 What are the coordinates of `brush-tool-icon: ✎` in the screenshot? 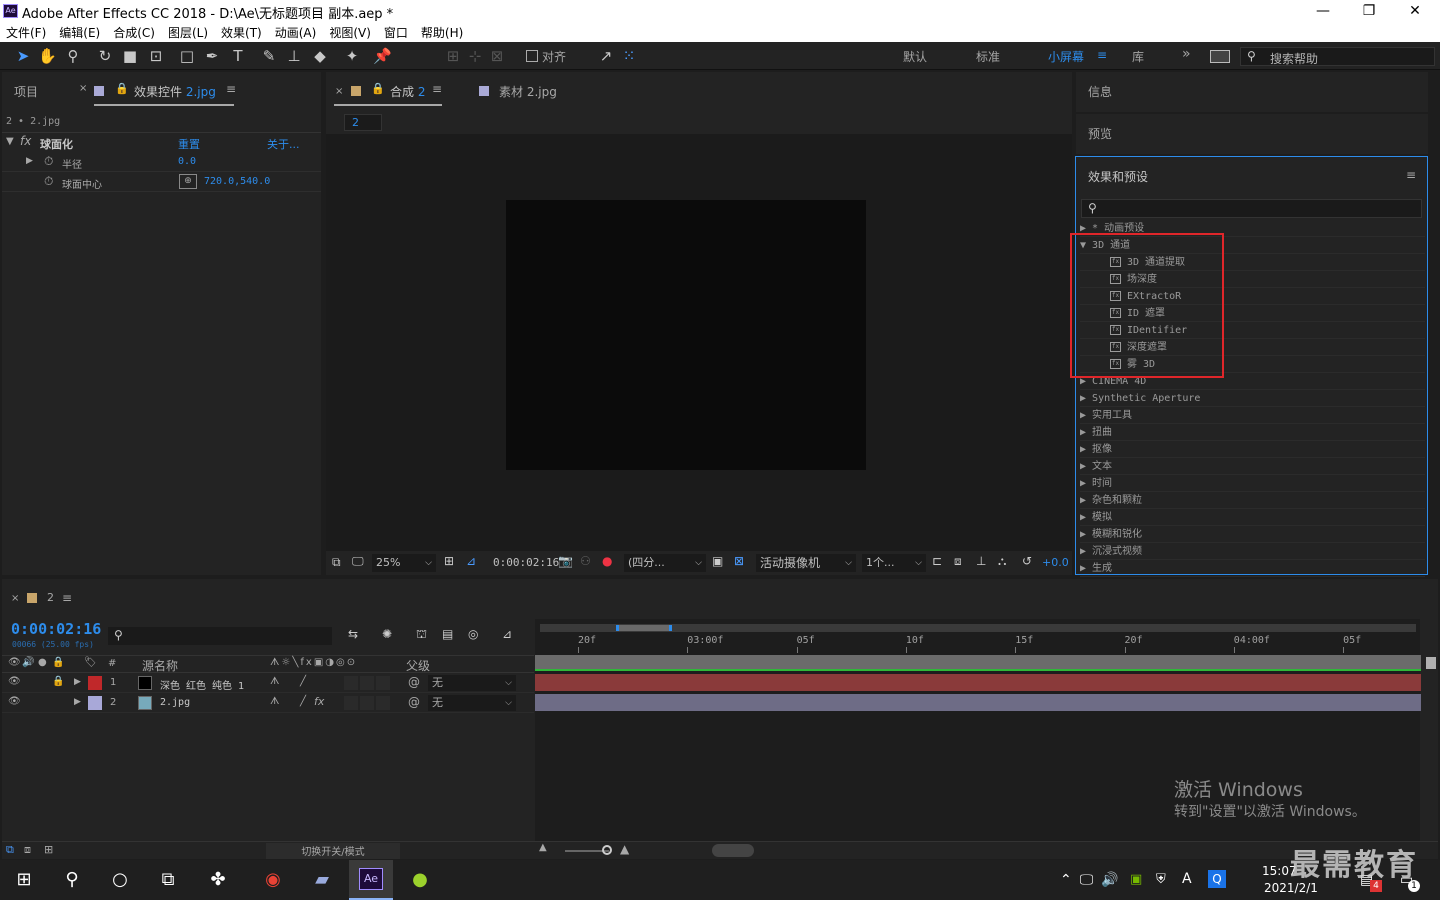 It's located at (269, 56).